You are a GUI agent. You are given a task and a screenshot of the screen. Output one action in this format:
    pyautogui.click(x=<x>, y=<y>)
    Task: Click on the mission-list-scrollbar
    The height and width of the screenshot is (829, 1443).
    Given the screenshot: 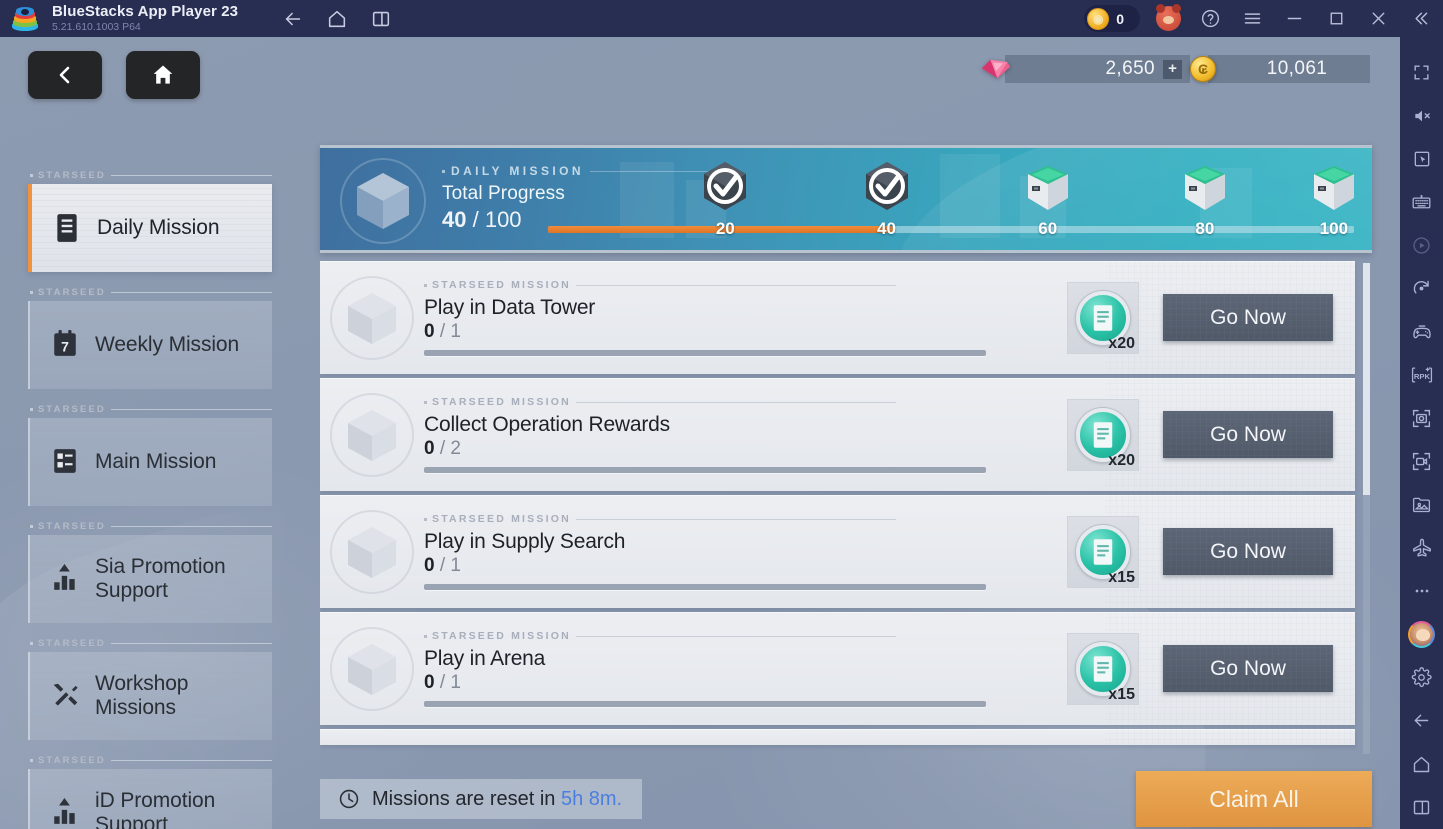 What is the action you would take?
    pyautogui.click(x=1366, y=508)
    